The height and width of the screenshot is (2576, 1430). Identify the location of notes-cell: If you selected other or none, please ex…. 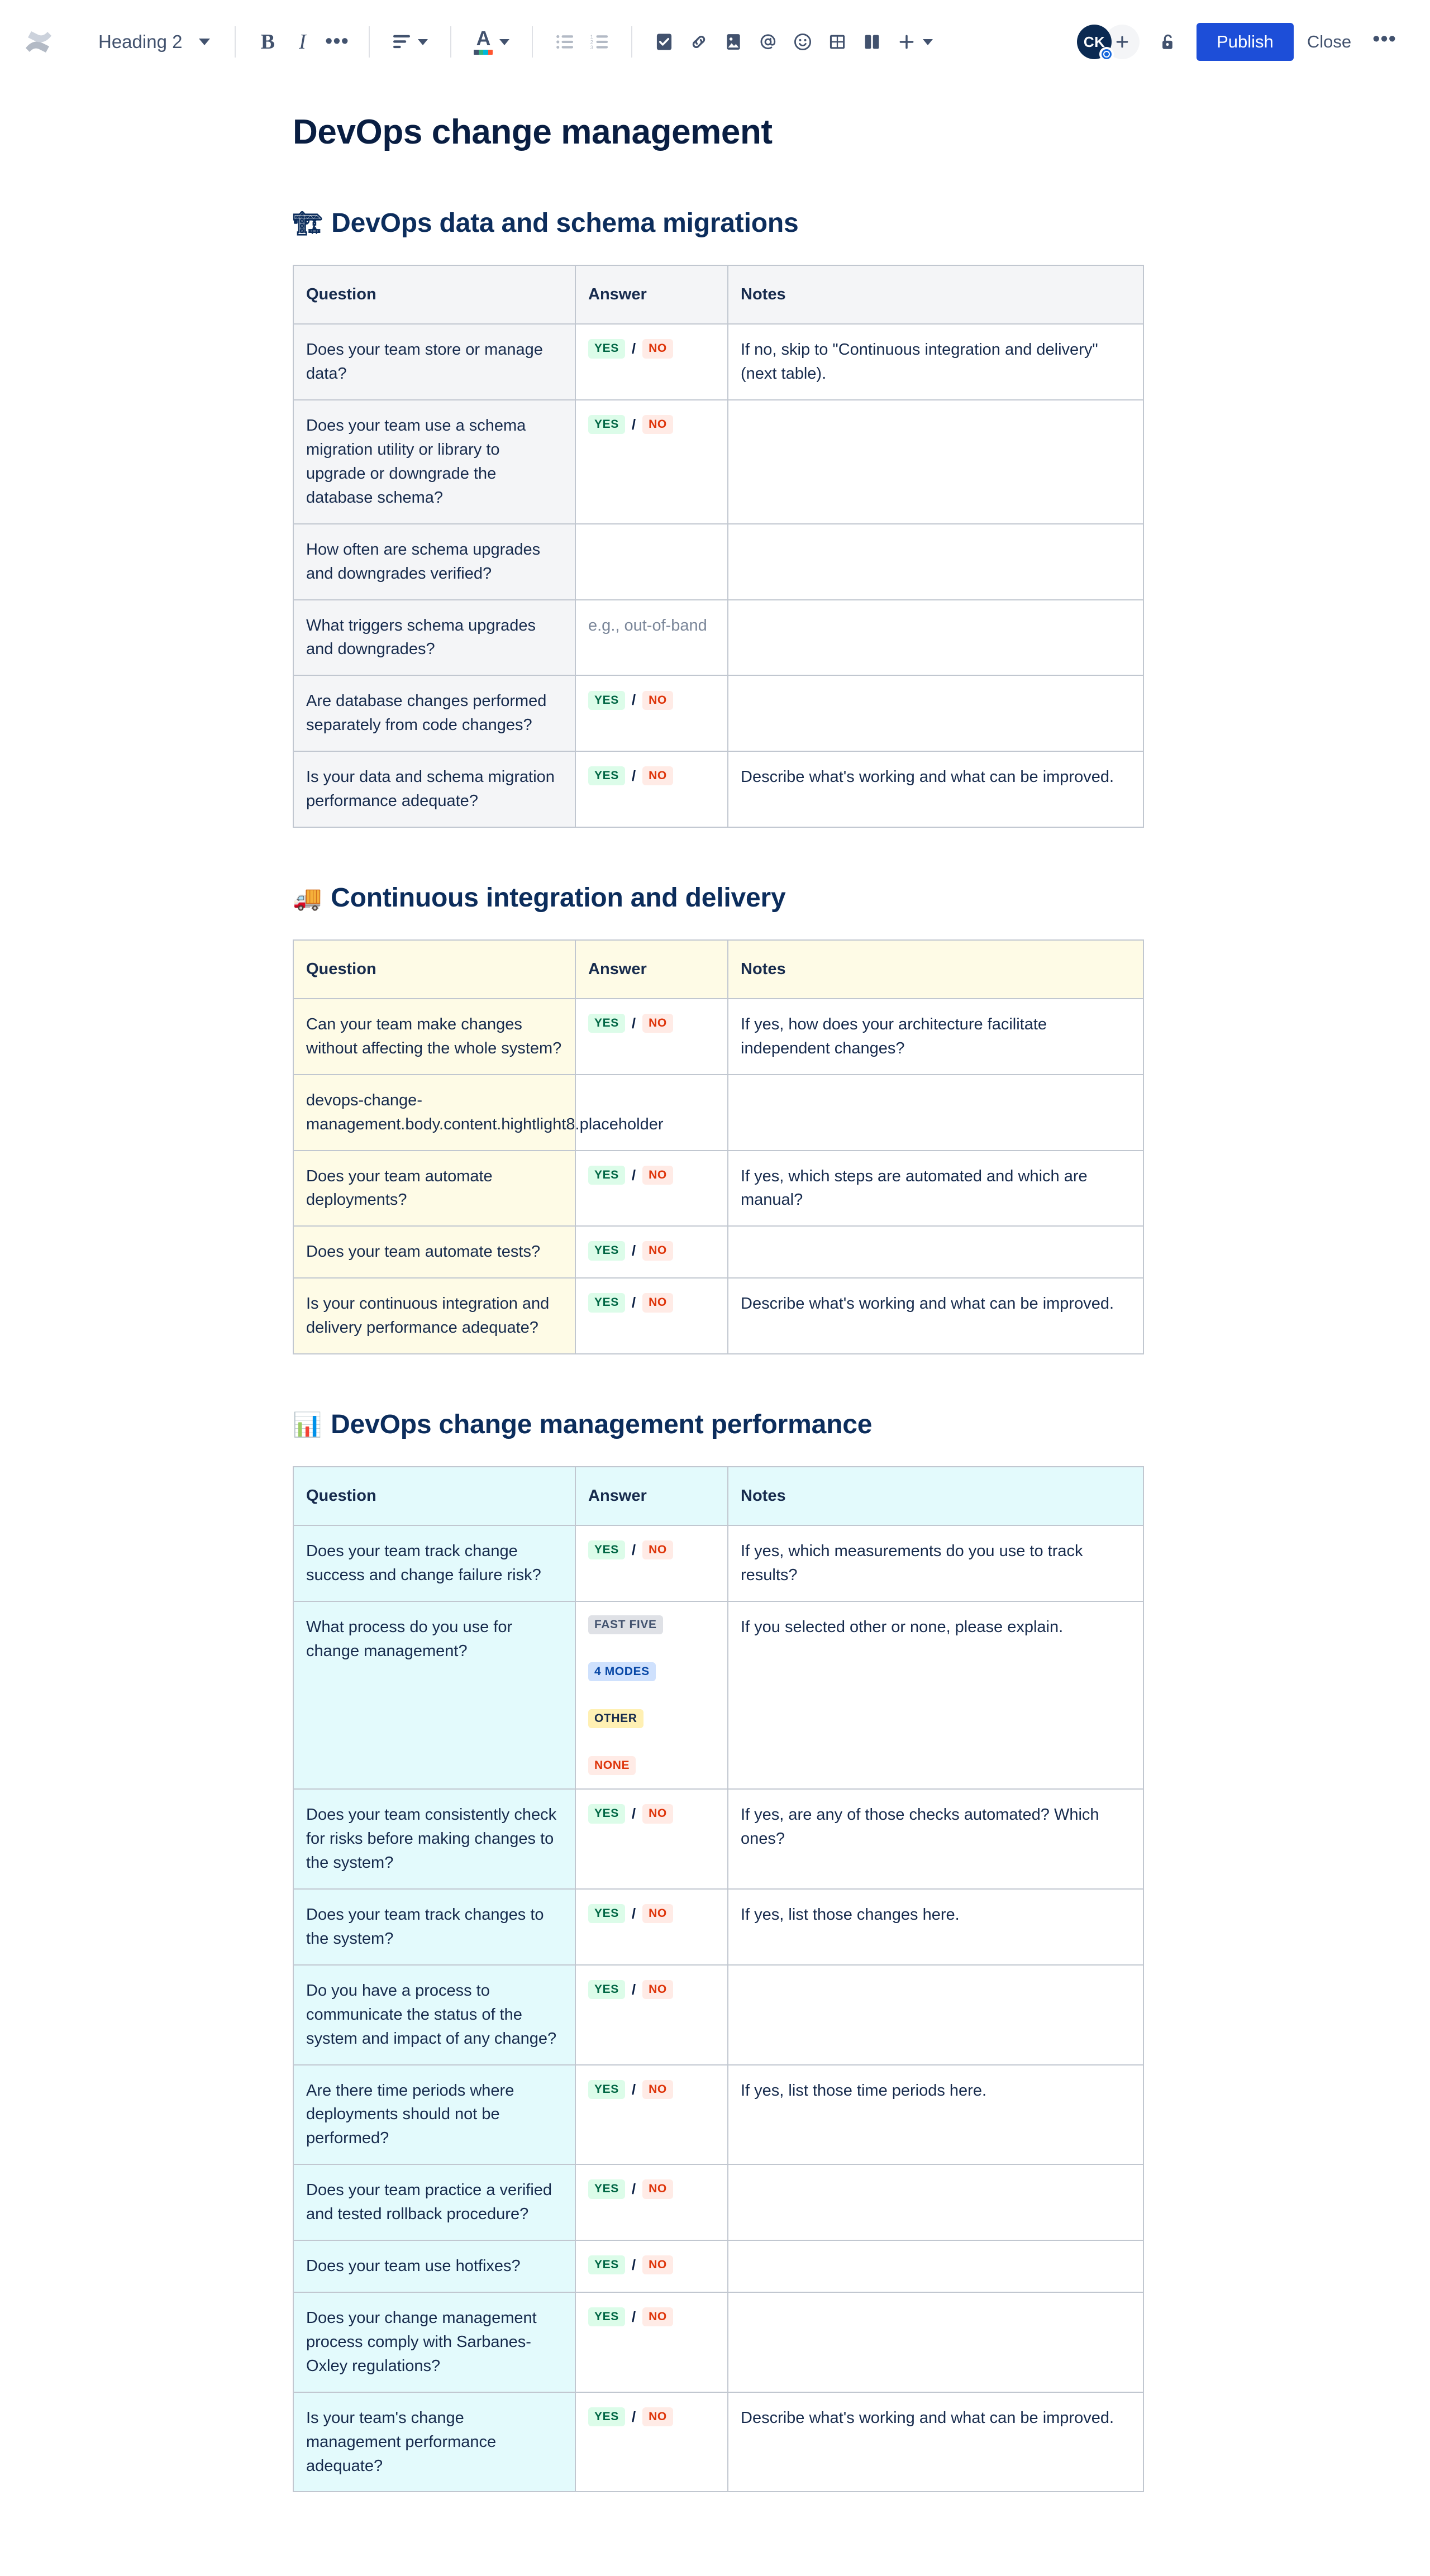
(935, 1695).